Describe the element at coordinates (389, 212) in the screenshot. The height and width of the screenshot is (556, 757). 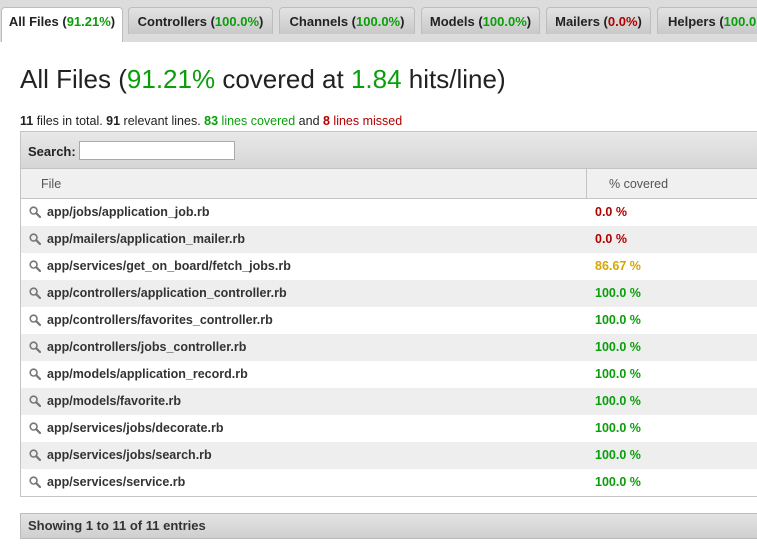
I see `table-row: app/jobs/application_job.rb 0.0 %` at that location.